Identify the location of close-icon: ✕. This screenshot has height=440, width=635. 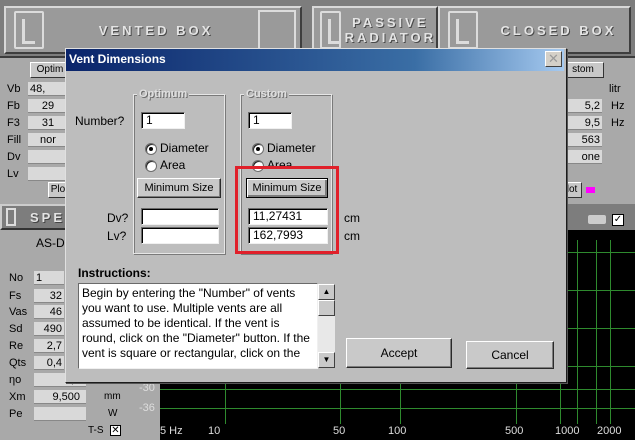
(553, 59).